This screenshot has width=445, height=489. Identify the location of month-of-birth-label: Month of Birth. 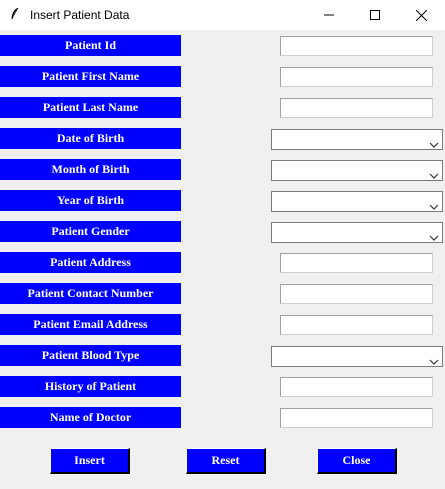
(90, 169).